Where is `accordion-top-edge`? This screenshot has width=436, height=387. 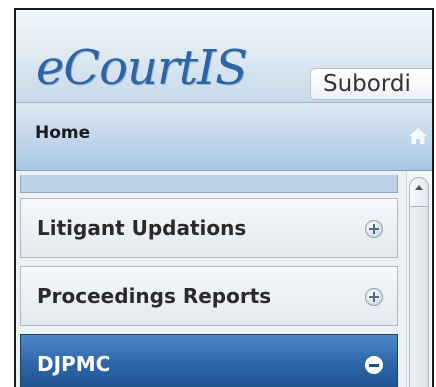 accordion-top-edge is located at coordinates (209, 184).